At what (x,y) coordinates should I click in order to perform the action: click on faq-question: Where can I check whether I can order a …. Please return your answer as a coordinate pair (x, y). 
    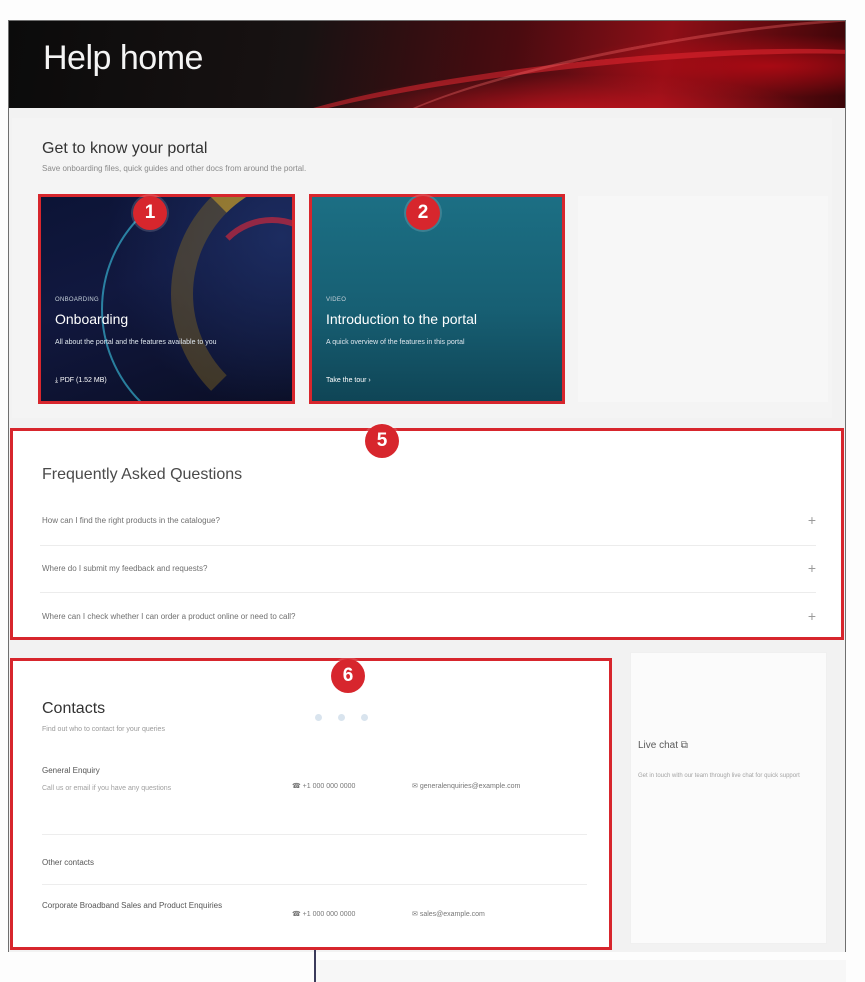
    Looking at the image, I should click on (169, 616).